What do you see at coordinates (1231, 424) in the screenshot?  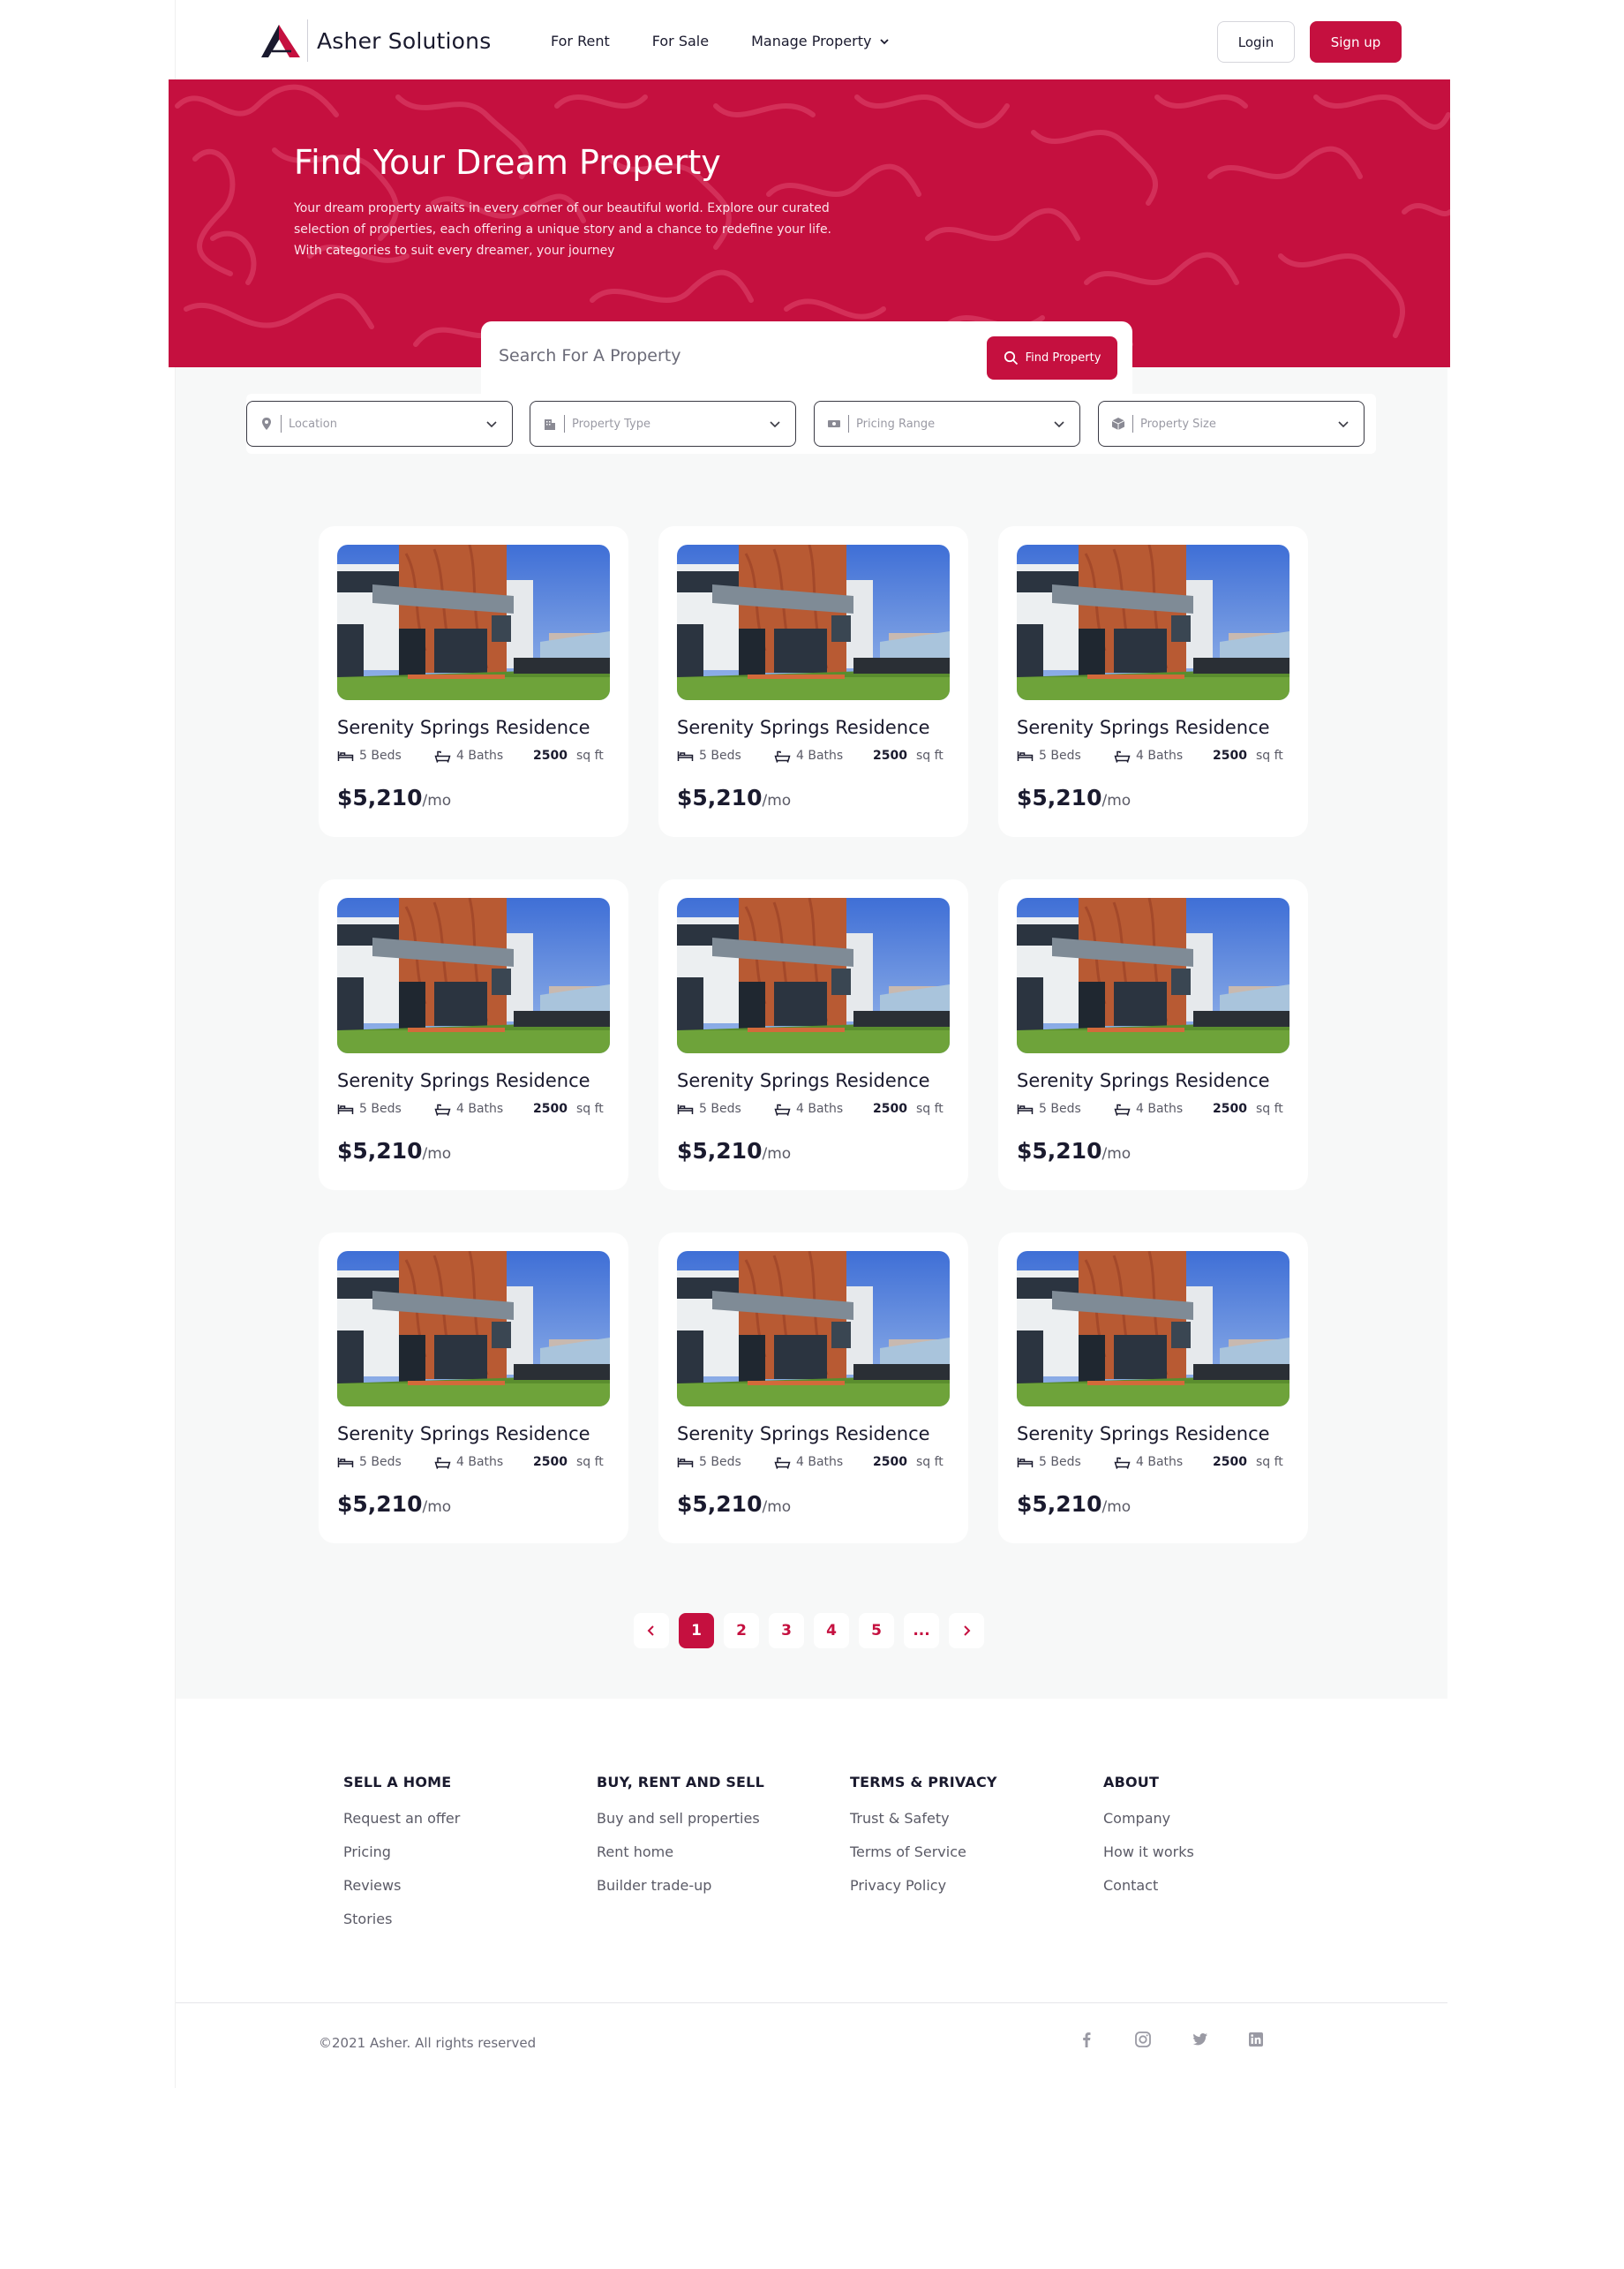 I see `filter-property-size: Property Size` at bounding box center [1231, 424].